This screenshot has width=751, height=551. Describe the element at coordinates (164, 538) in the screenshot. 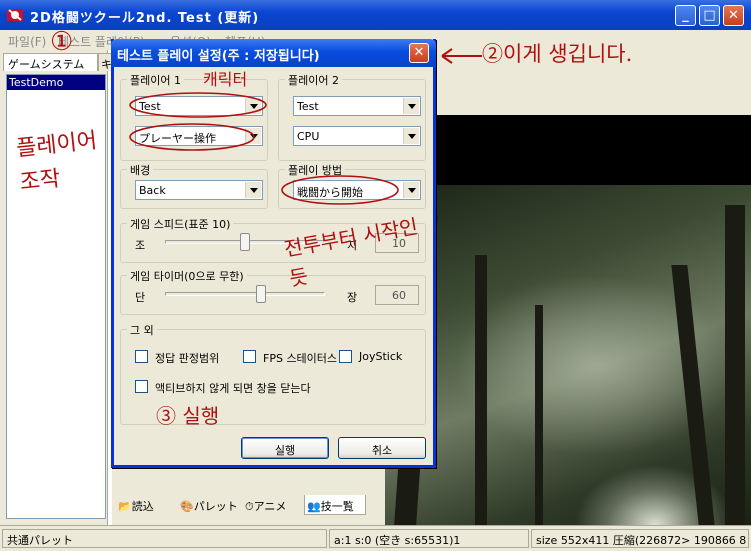

I see `status-palette: 共通パレット` at that location.